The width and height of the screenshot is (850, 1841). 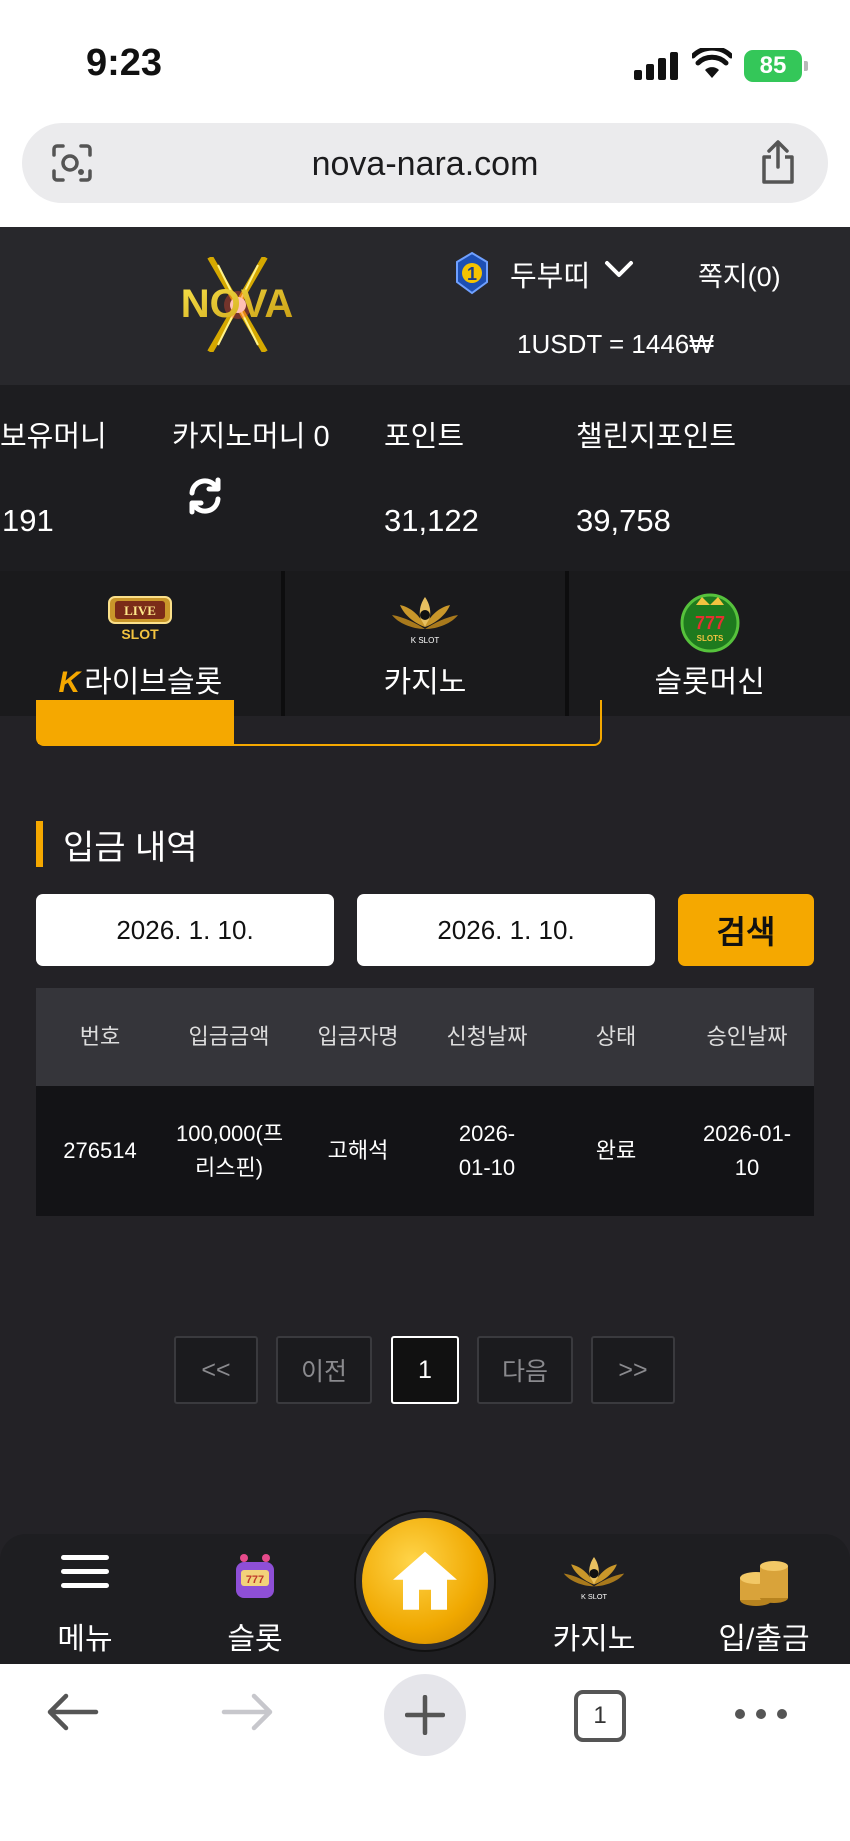 What do you see at coordinates (487, 1036) in the screenshot?
I see `column-header: 신청날짜` at bounding box center [487, 1036].